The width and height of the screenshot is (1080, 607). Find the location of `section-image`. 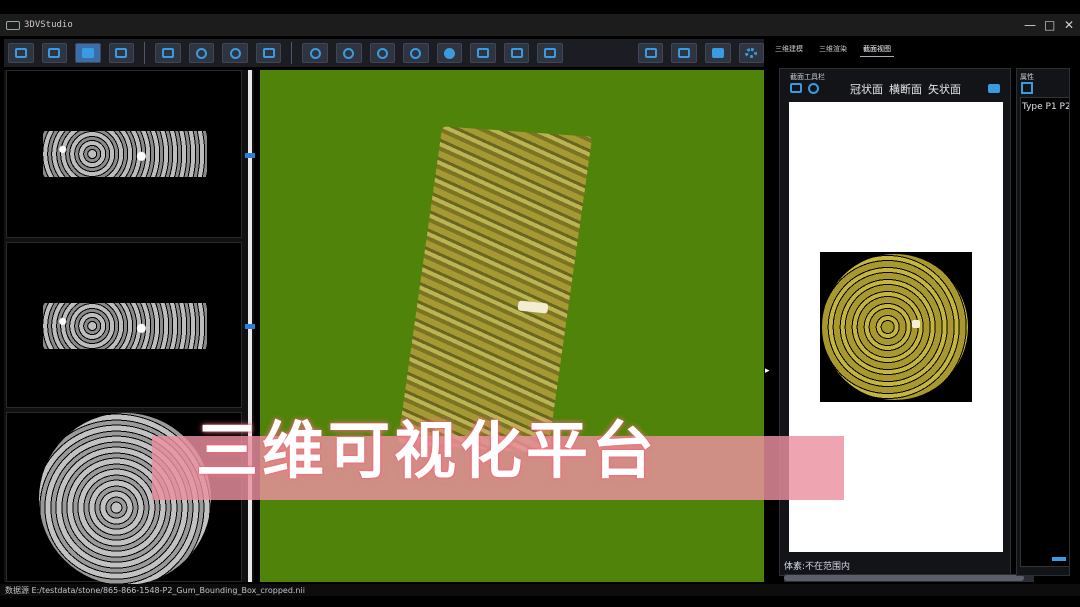

section-image is located at coordinates (896, 327).